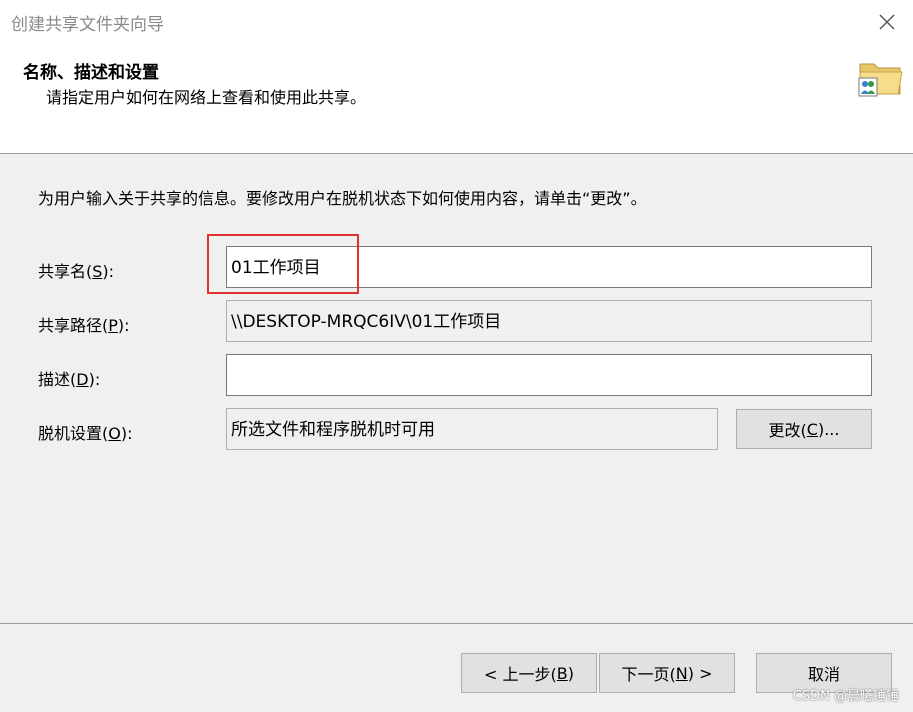  Describe the element at coordinates (549, 321) in the screenshot. I see `share-path-field: \\DESKTOP-MRQC6IV\01工作项目` at that location.